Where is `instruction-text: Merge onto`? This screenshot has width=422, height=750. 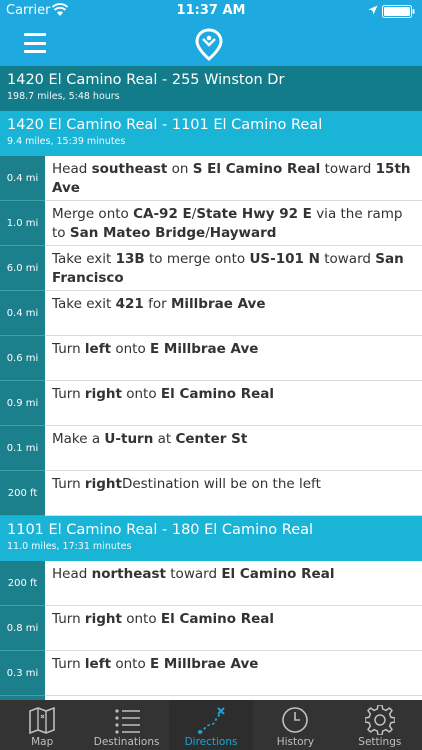 instruction-text: Merge onto is located at coordinates (93, 214).